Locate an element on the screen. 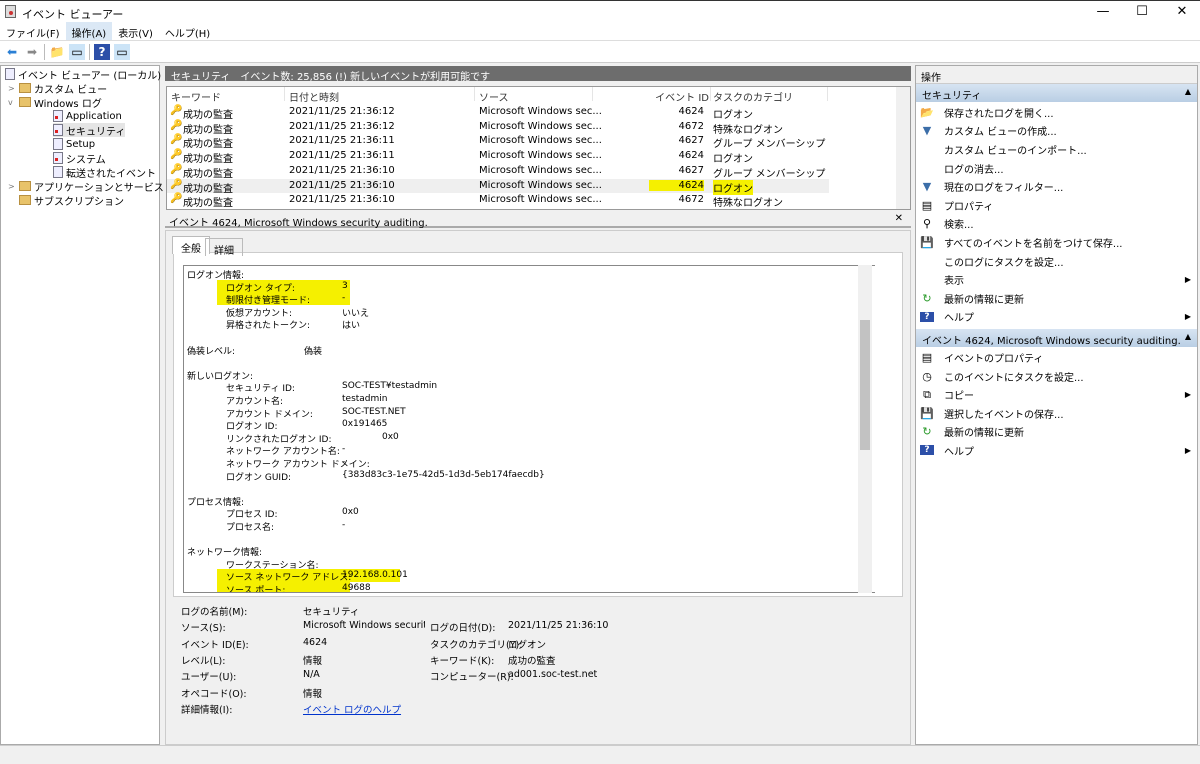  action-item: ⧉ コピー ▶ is located at coordinates (1056, 394).